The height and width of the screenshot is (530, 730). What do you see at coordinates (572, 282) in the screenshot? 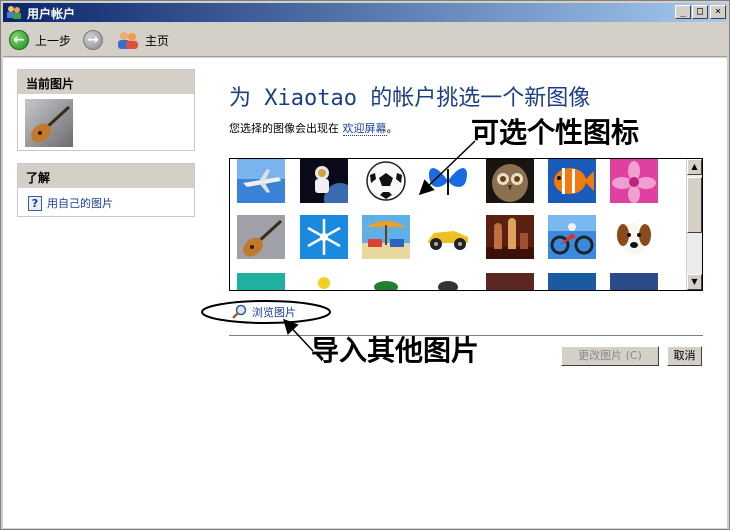
I see `ocean-picture-partial` at bounding box center [572, 282].